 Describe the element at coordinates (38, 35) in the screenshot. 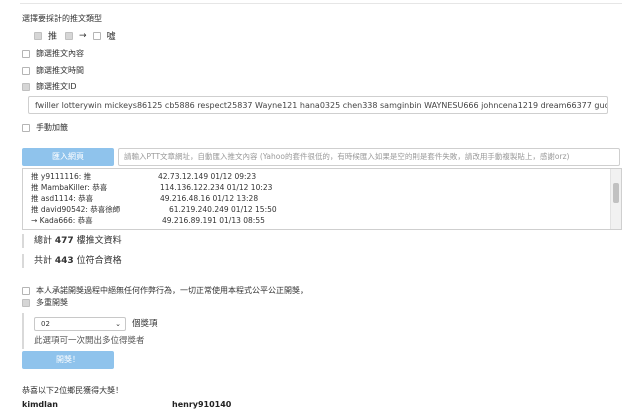

I see `push-checkbox` at that location.